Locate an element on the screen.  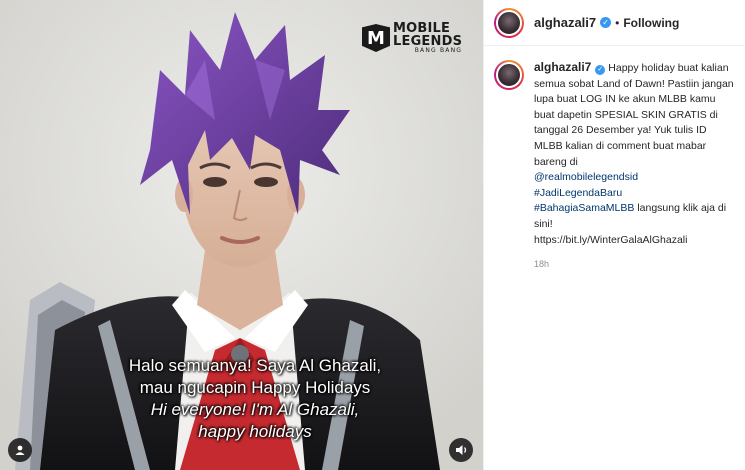
post-header: alghazali7 ✓ • Following is located at coordinates (614, 23).